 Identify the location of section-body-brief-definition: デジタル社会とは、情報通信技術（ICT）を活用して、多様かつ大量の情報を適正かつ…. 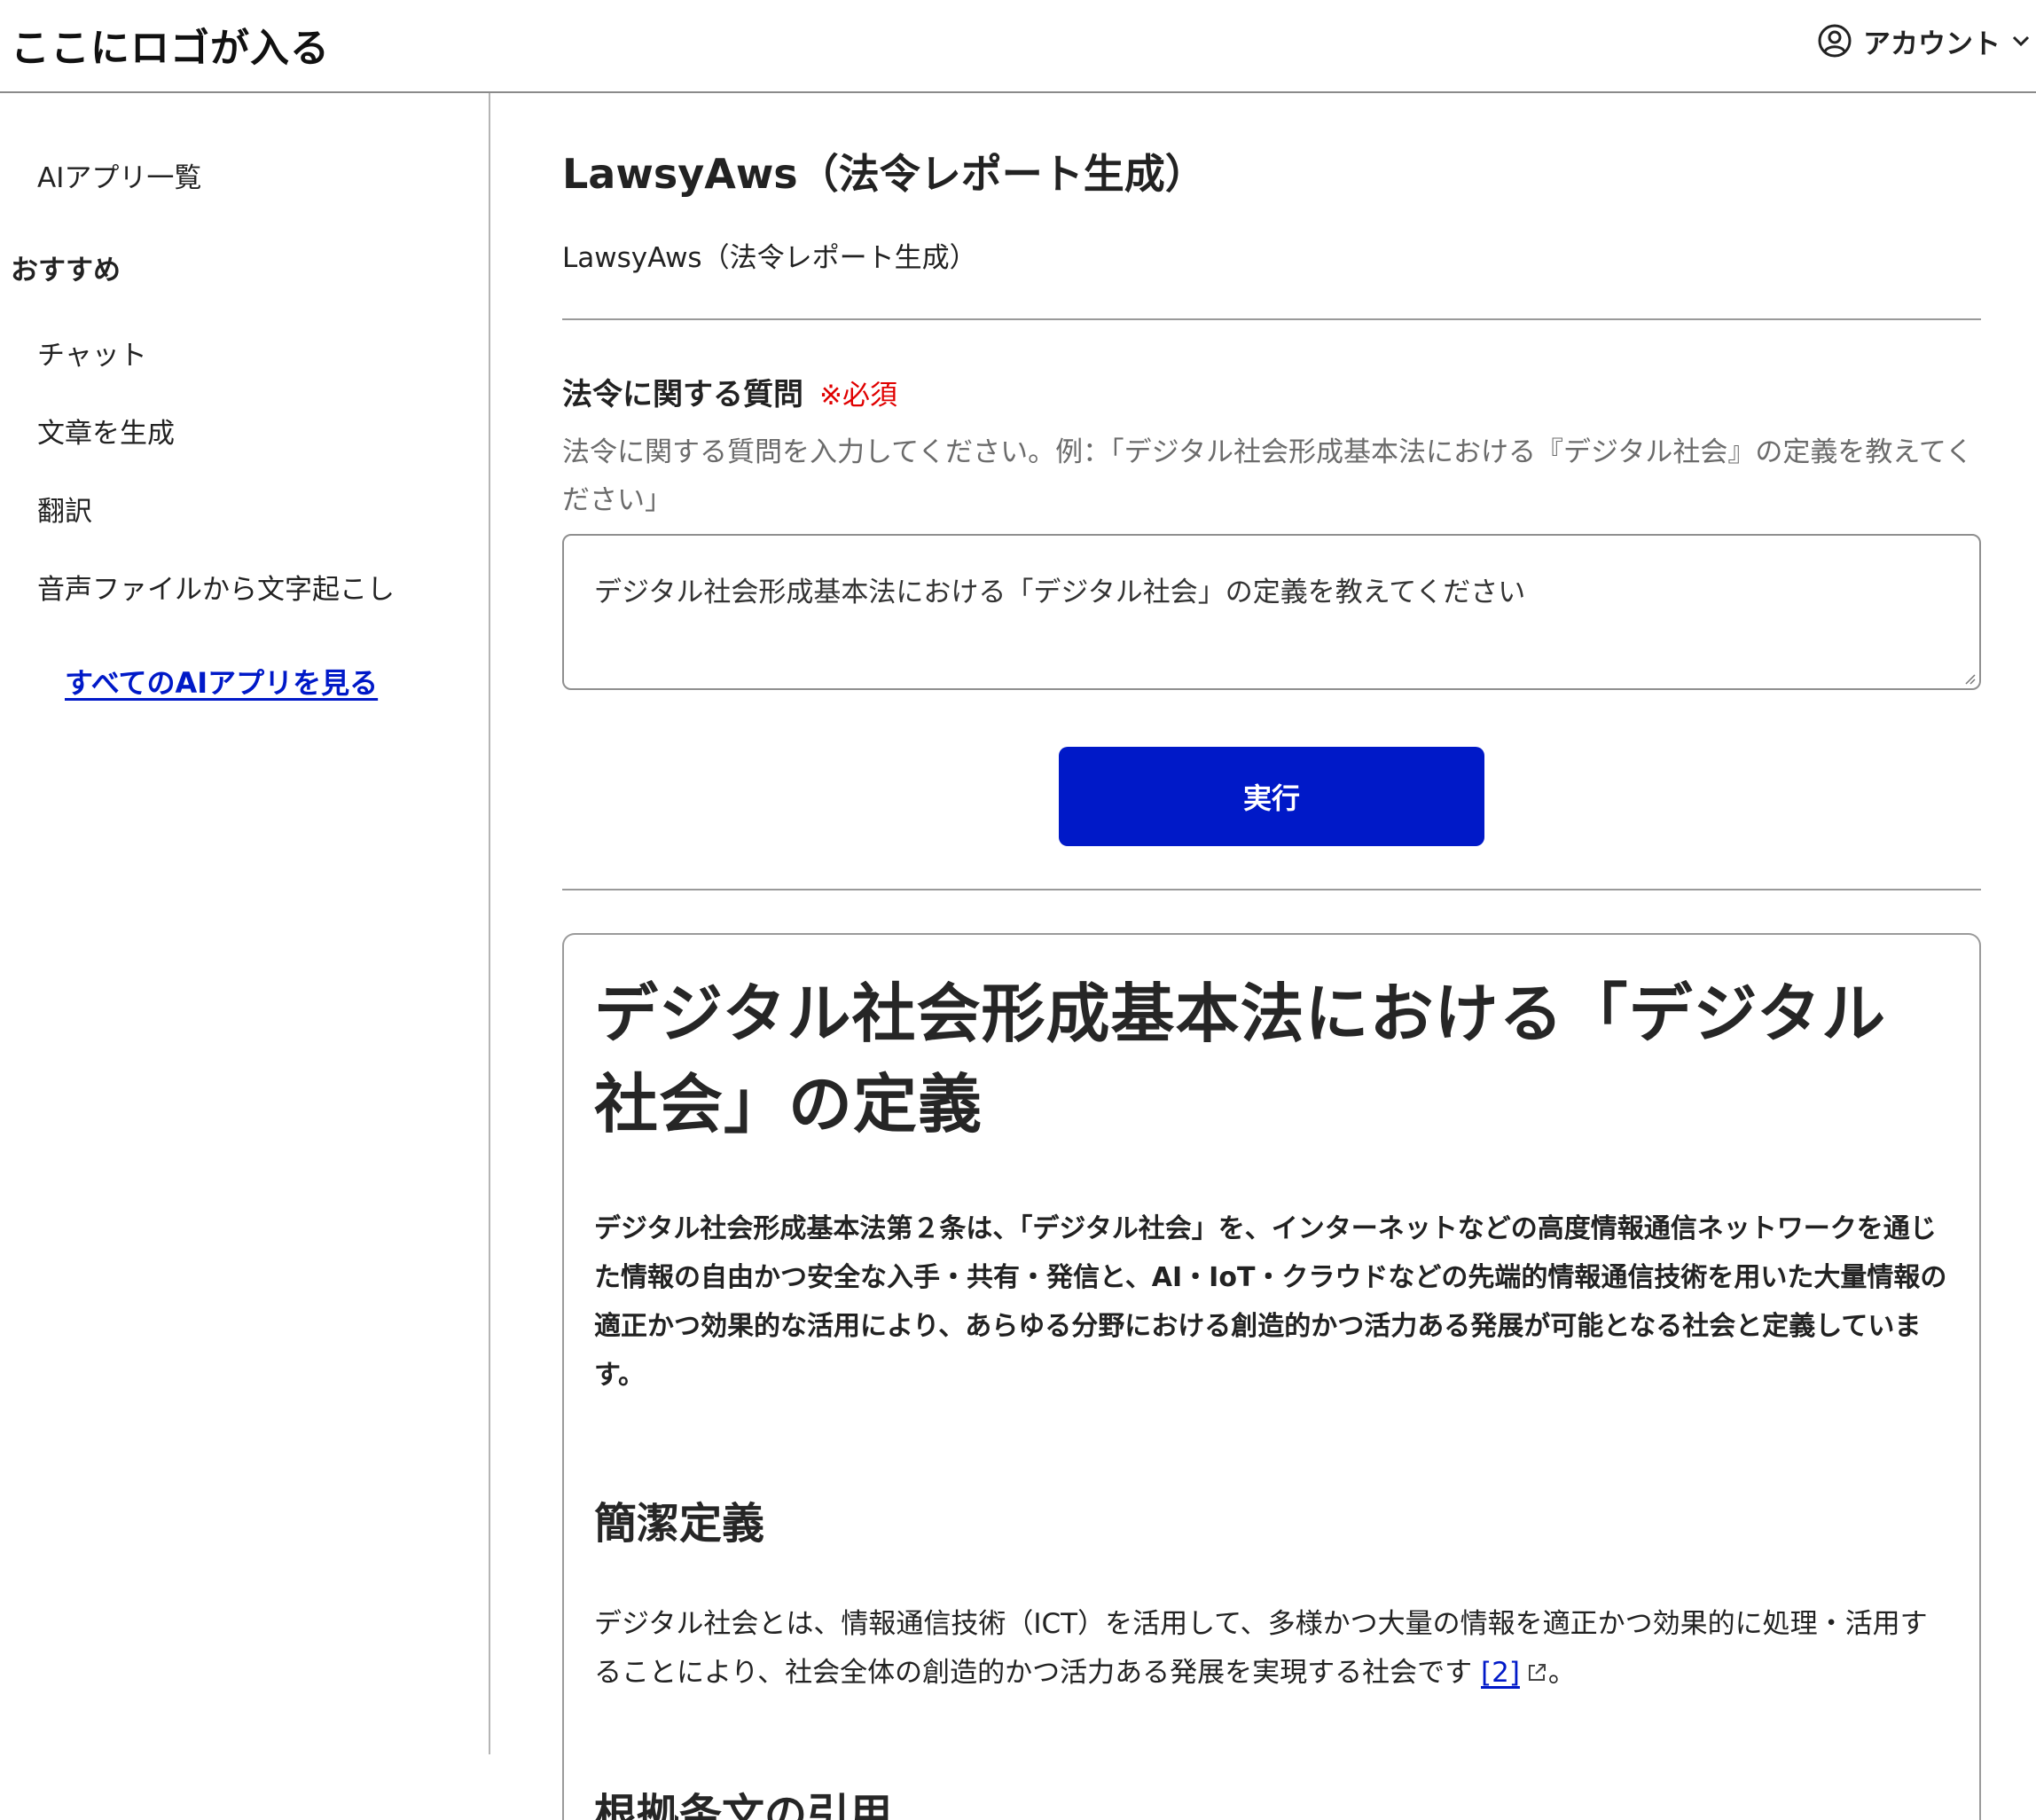
(1271, 1649).